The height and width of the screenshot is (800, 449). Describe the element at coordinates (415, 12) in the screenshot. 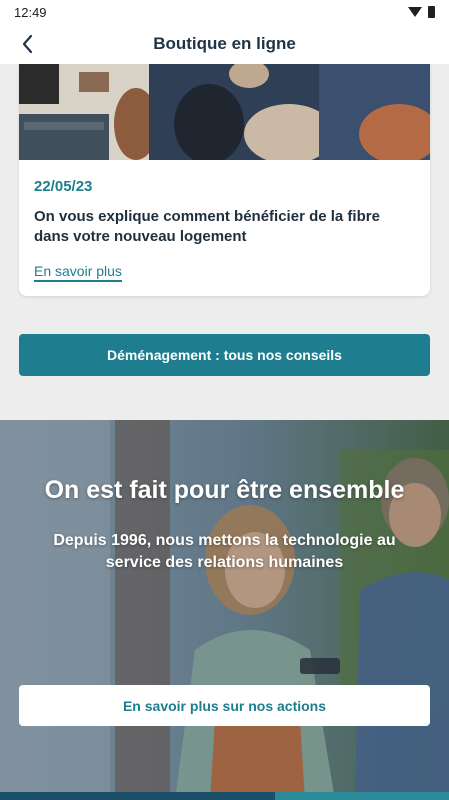

I see `wifi-icon` at that location.